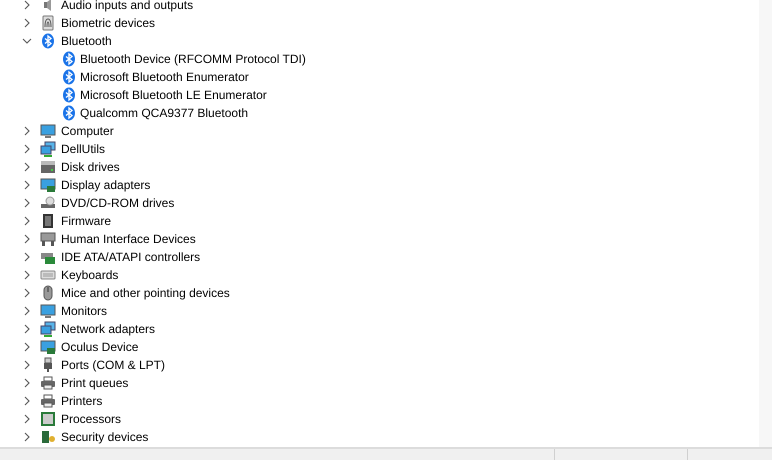 Image resolution: width=772 pixels, height=460 pixels. Describe the element at coordinates (87, 131) in the screenshot. I see `tree-item: Computer` at that location.